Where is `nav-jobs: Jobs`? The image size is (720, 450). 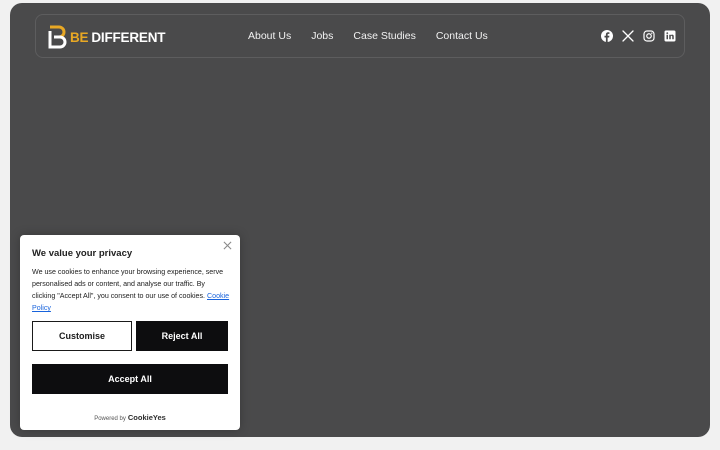 nav-jobs: Jobs is located at coordinates (322, 36).